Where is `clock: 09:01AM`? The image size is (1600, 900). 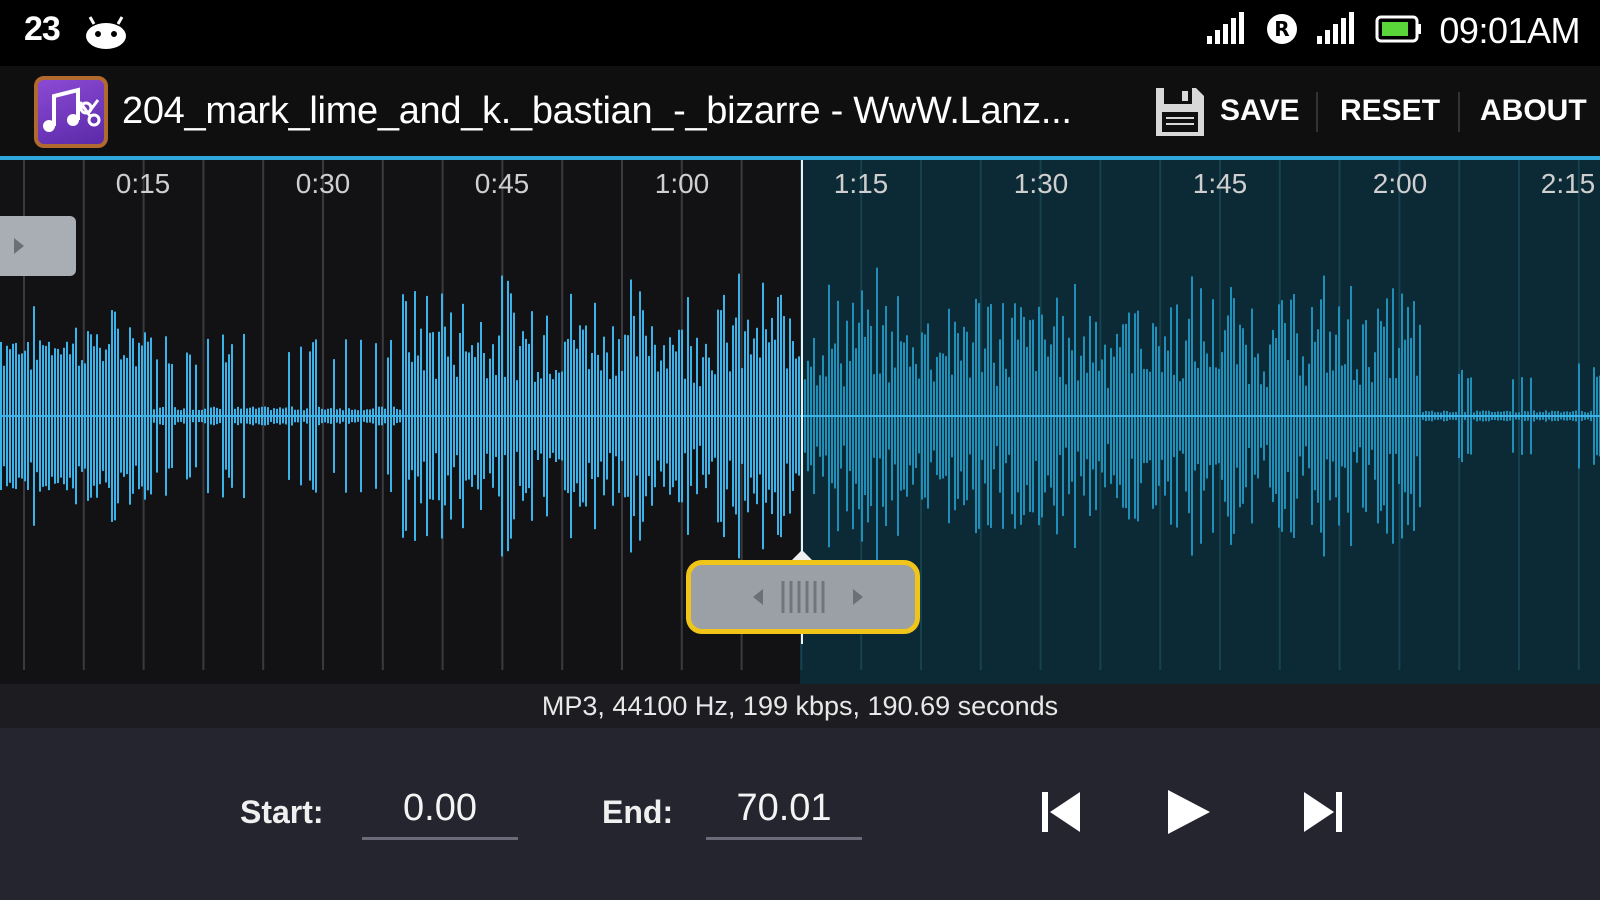
clock: 09:01AM is located at coordinates (1509, 30).